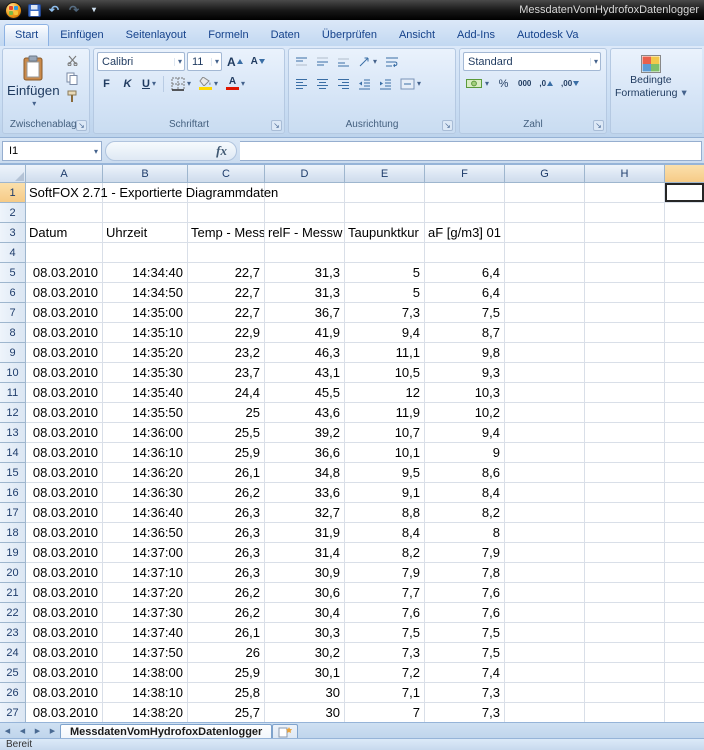 This screenshot has height=750, width=704. Describe the element at coordinates (64, 593) in the screenshot. I see `cell-A21: 08.03.2010` at that location.